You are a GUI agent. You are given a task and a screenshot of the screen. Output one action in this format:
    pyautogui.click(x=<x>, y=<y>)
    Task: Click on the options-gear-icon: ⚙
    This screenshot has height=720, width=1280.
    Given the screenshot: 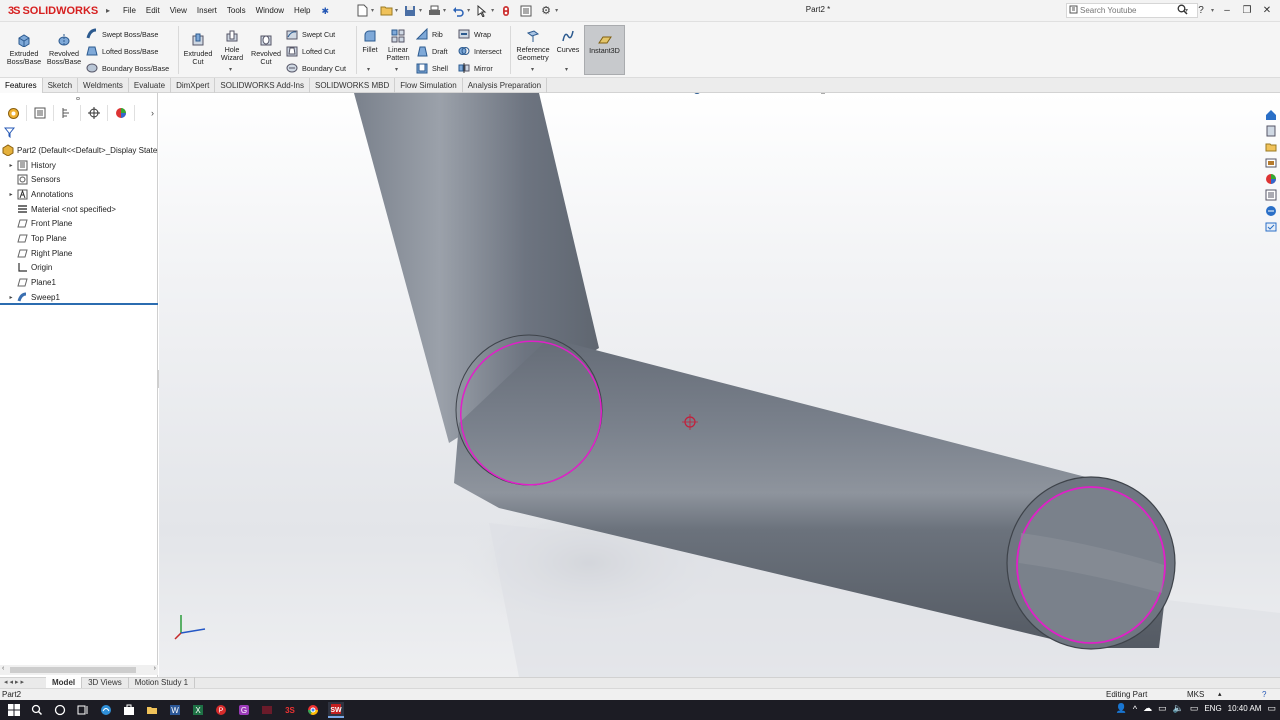 What is the action you would take?
    pyautogui.click(x=546, y=10)
    